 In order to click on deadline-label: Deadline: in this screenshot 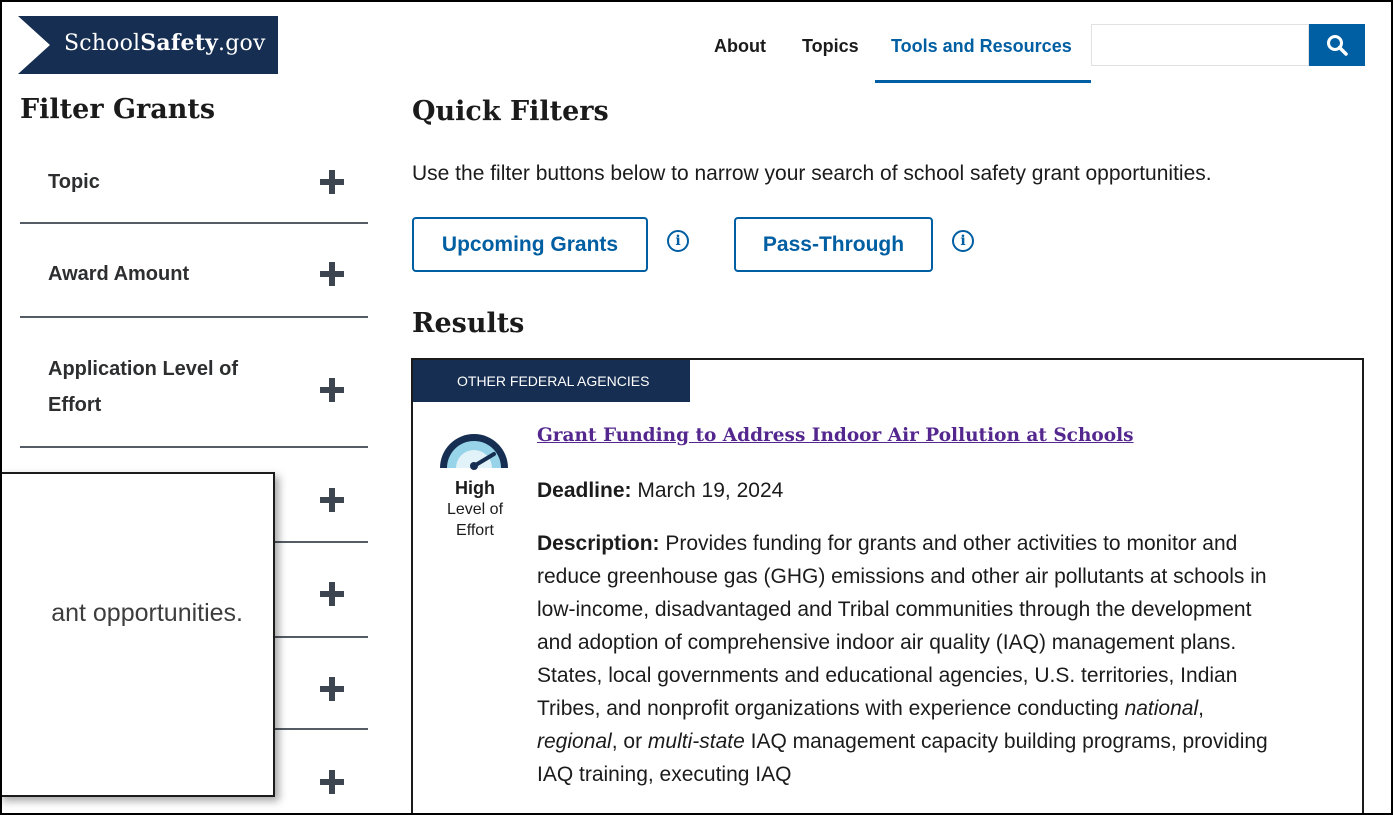, I will do `click(584, 490)`.